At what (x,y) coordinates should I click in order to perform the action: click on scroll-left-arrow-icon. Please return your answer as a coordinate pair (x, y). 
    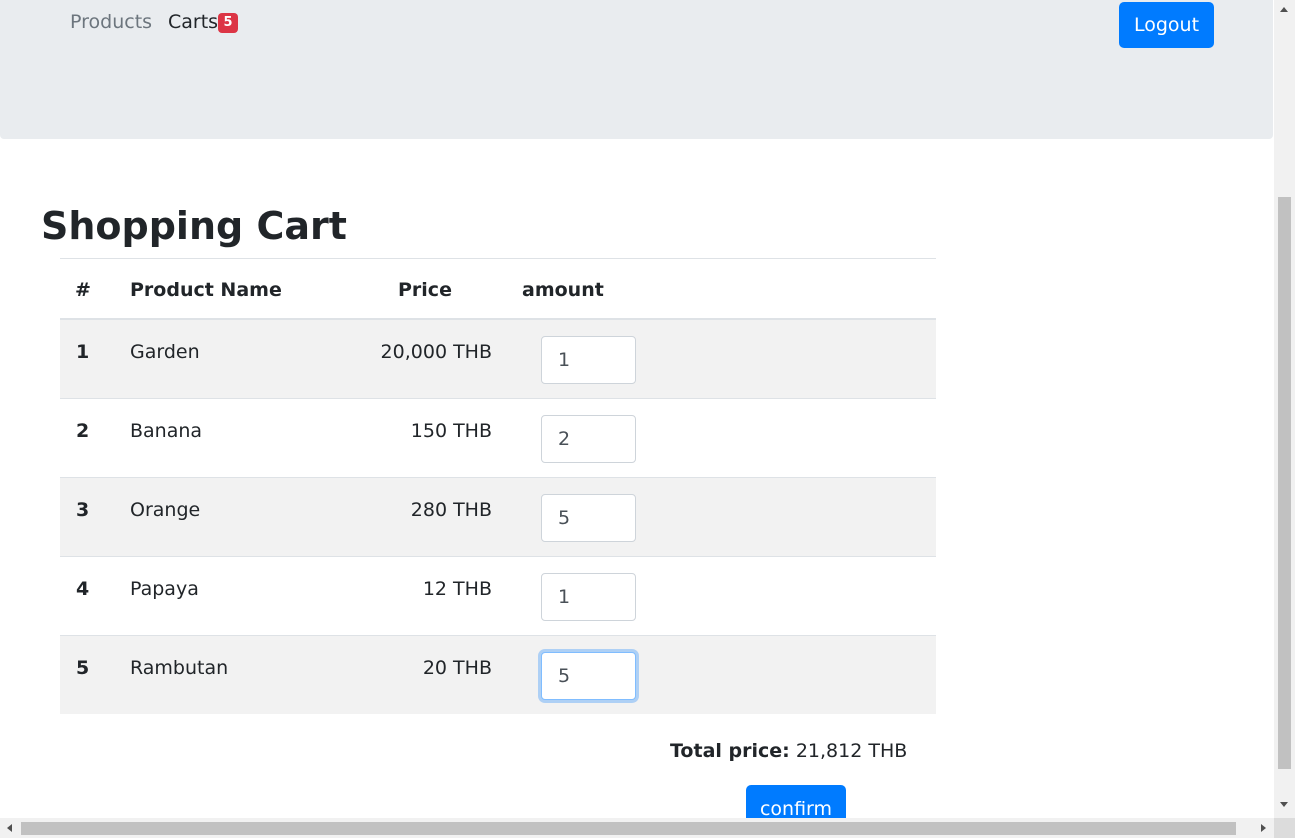
    Looking at the image, I should click on (9, 828).